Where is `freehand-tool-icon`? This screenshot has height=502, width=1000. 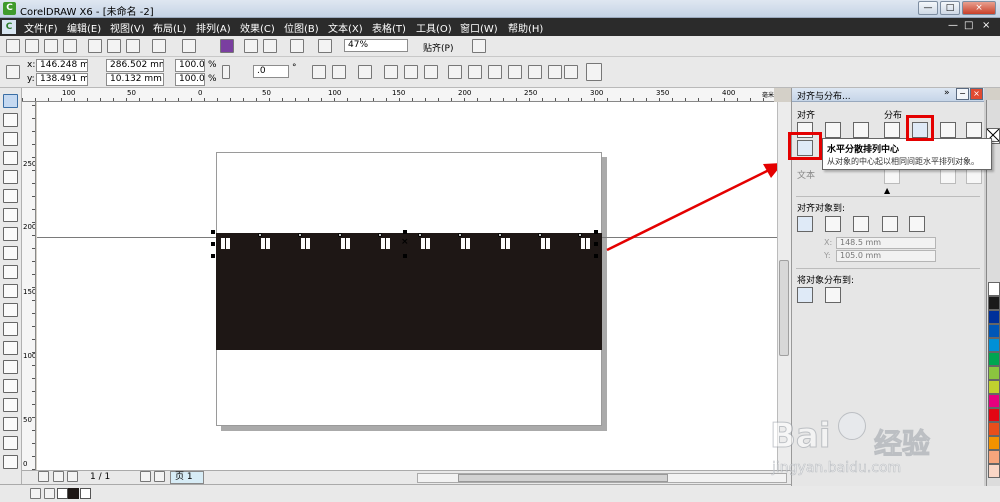
freehand-tool-icon is located at coordinates (10, 177).